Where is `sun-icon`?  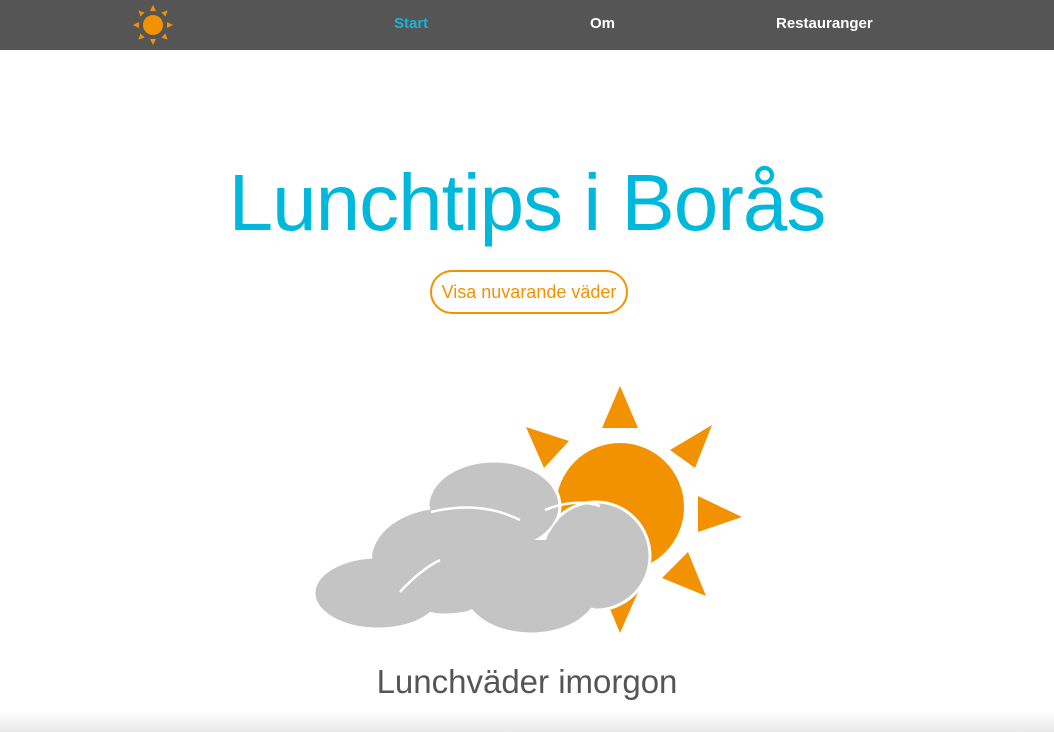
sun-icon is located at coordinates (153, 25).